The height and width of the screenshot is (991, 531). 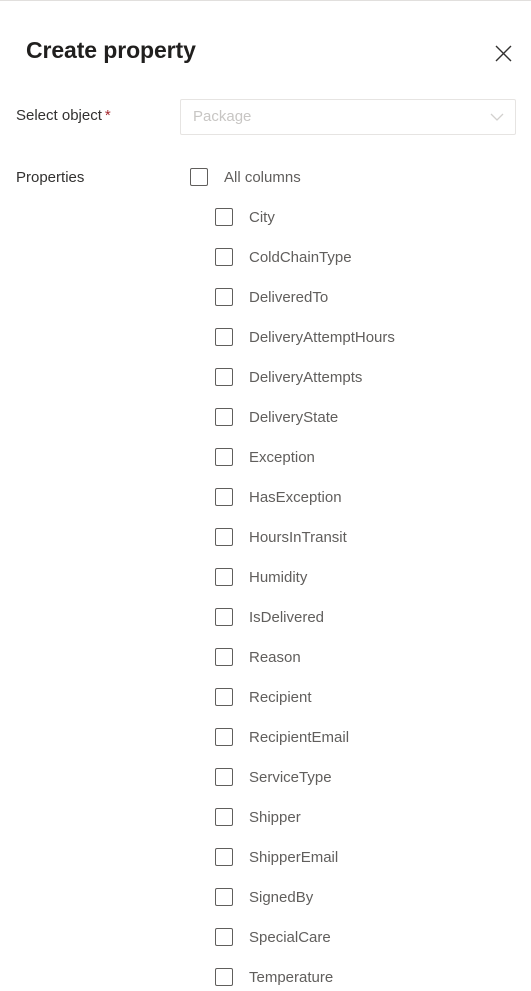 What do you see at coordinates (265, 668) in the screenshot?
I see `checkbox-row: Reason` at bounding box center [265, 668].